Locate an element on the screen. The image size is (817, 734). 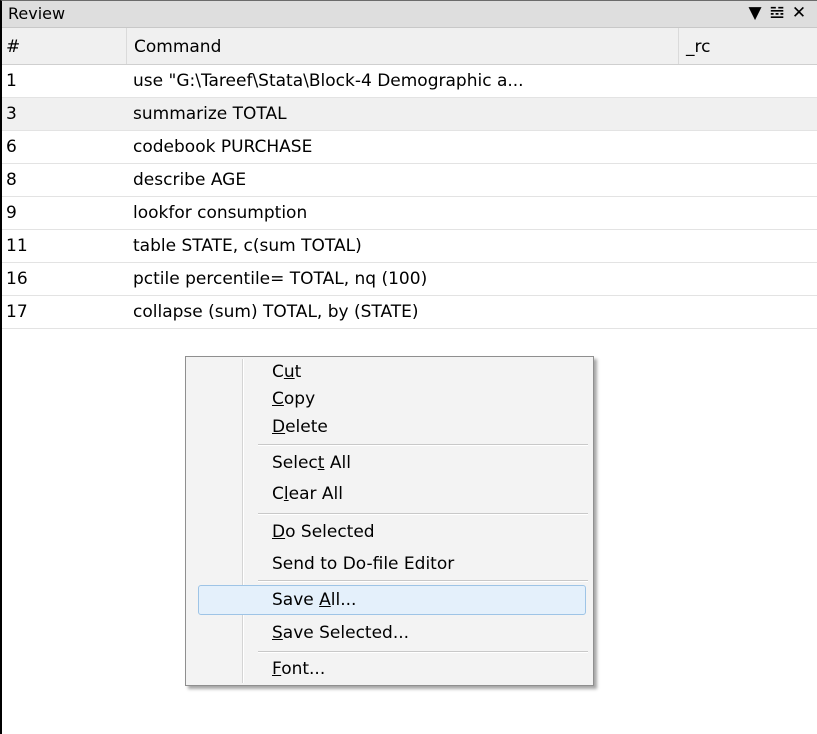
row-number: 1 is located at coordinates (11, 81).